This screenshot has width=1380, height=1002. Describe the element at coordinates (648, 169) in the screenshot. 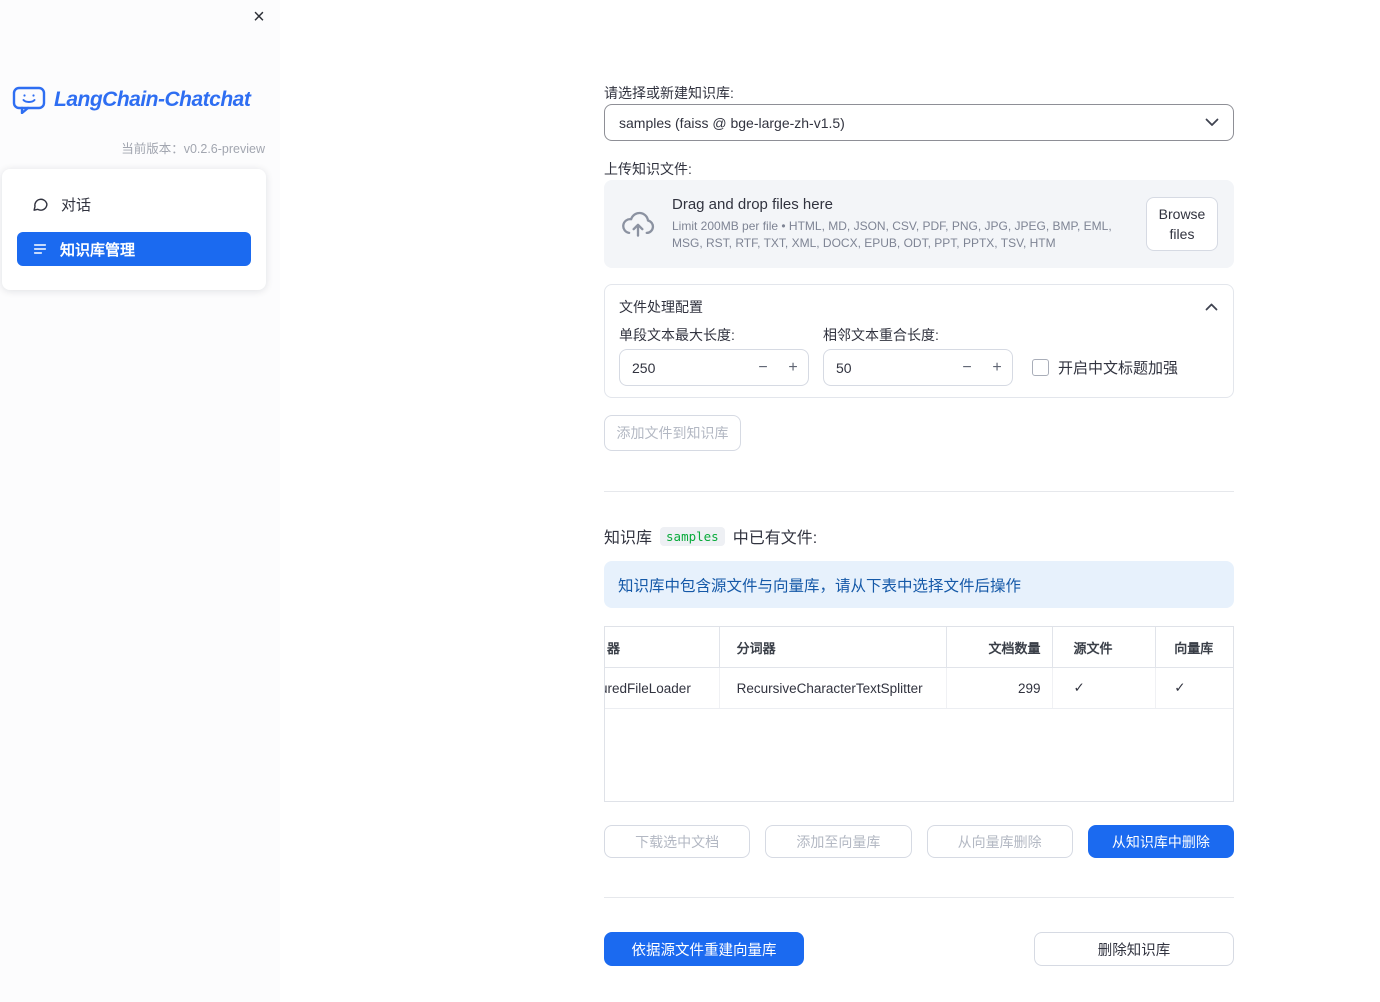

I see `upload-label: 上传知识文件:` at that location.